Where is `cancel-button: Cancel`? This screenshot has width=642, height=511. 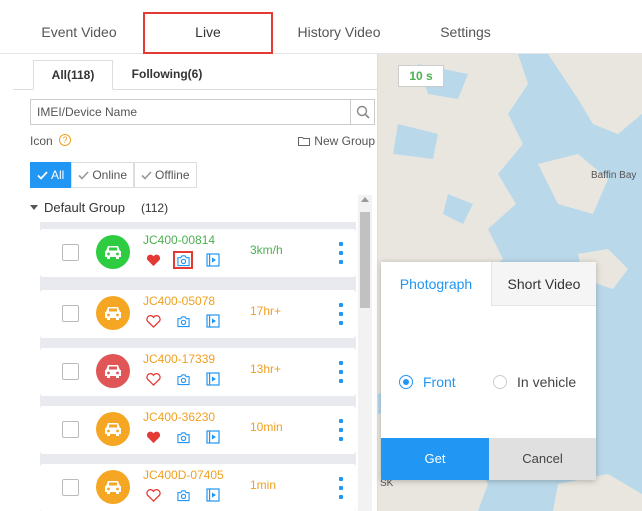
cancel-button: Cancel is located at coordinates (542, 459).